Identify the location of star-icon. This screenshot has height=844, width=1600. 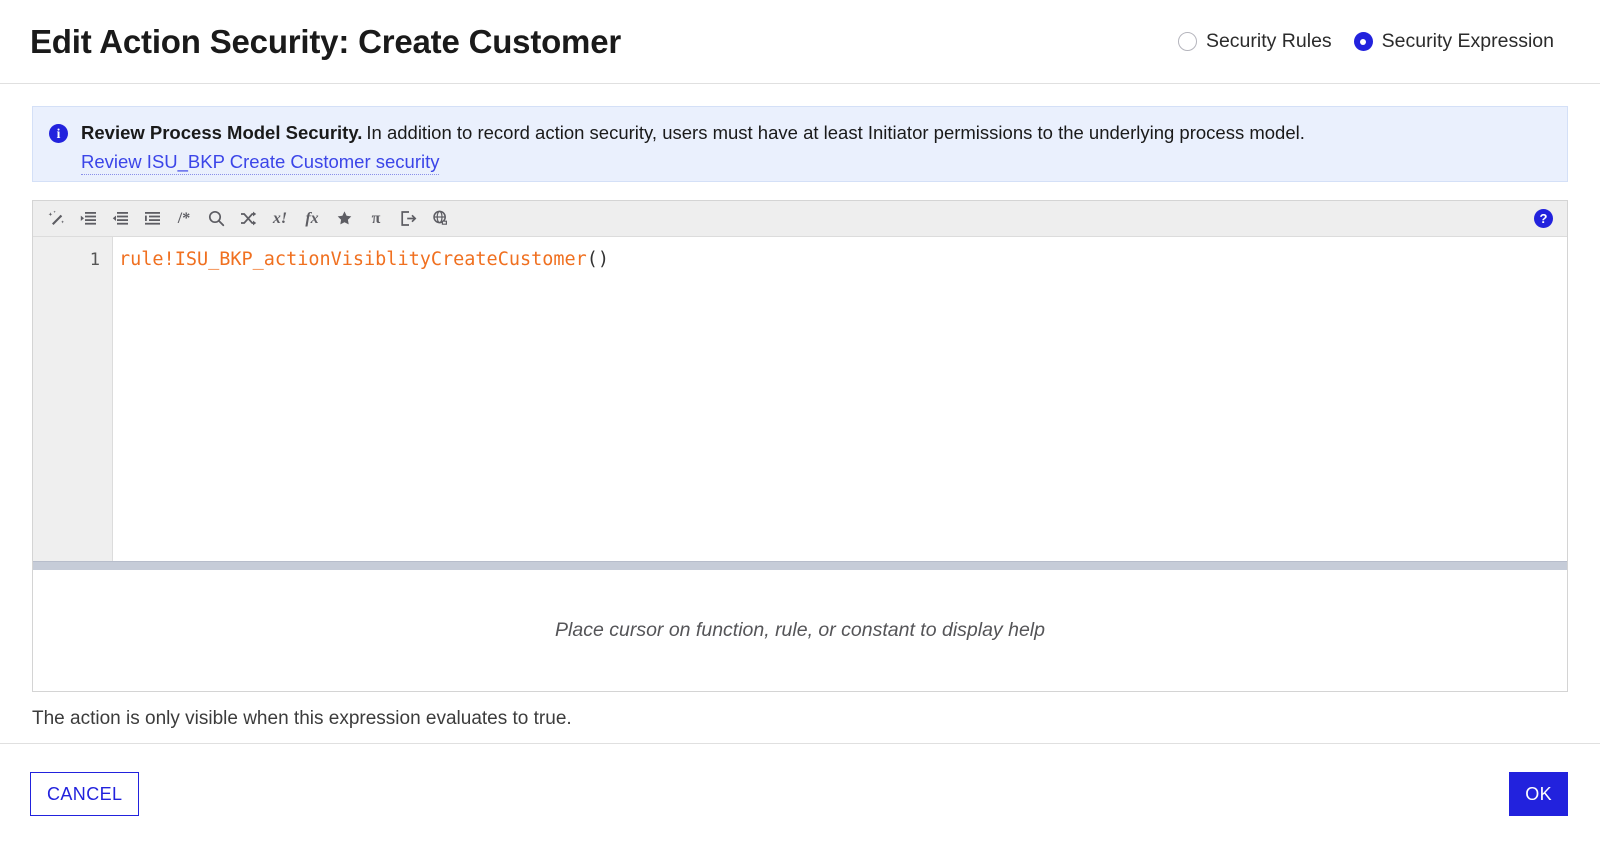
(344, 219).